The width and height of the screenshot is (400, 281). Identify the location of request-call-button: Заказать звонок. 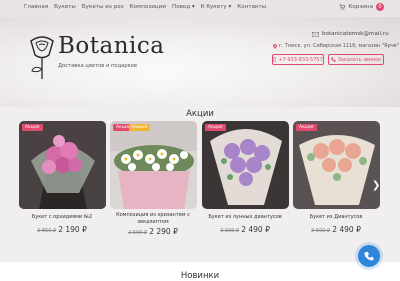
(356, 59).